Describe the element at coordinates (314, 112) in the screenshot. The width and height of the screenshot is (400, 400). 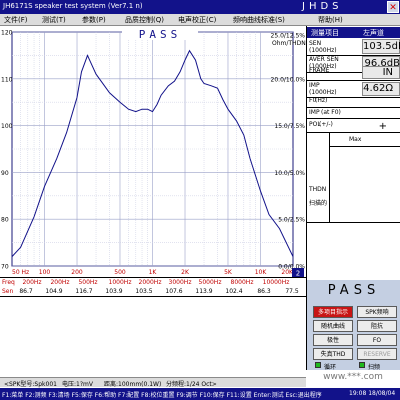
I see `imp-f0-label: IMP` at that location.